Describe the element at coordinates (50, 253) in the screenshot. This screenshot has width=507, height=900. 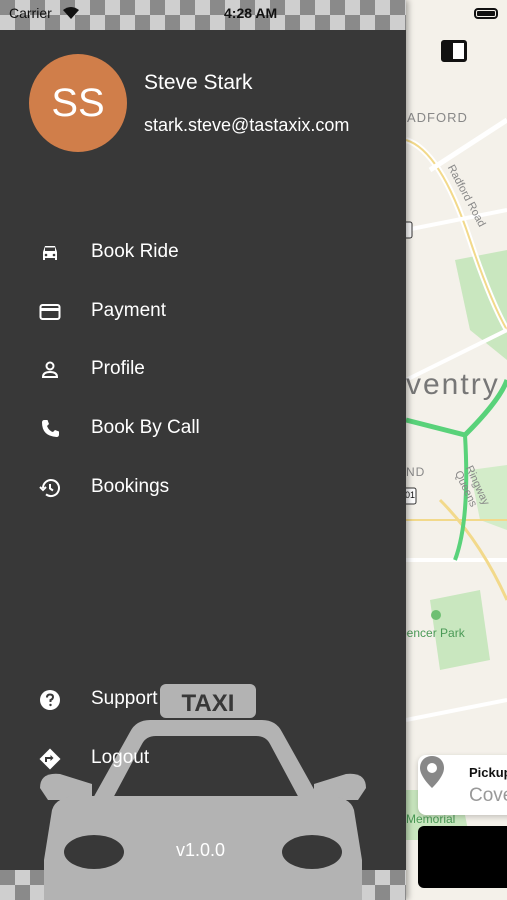
I see `car-icon` at that location.